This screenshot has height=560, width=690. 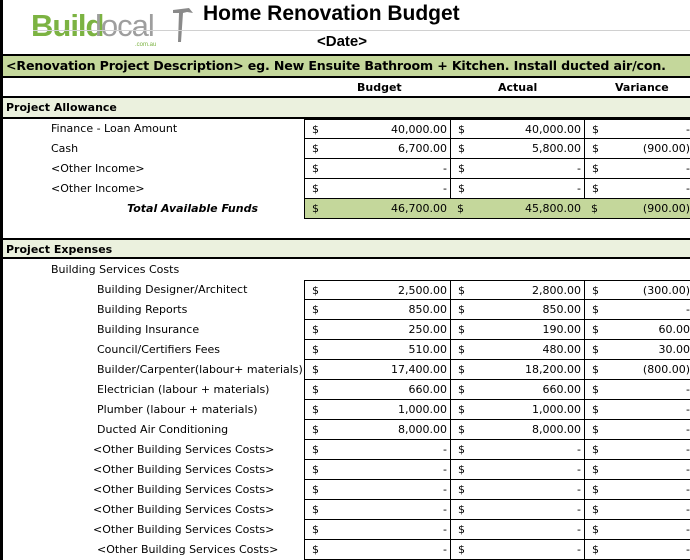 What do you see at coordinates (562, 349) in the screenshot?
I see `cell-value: 480.00` at bounding box center [562, 349].